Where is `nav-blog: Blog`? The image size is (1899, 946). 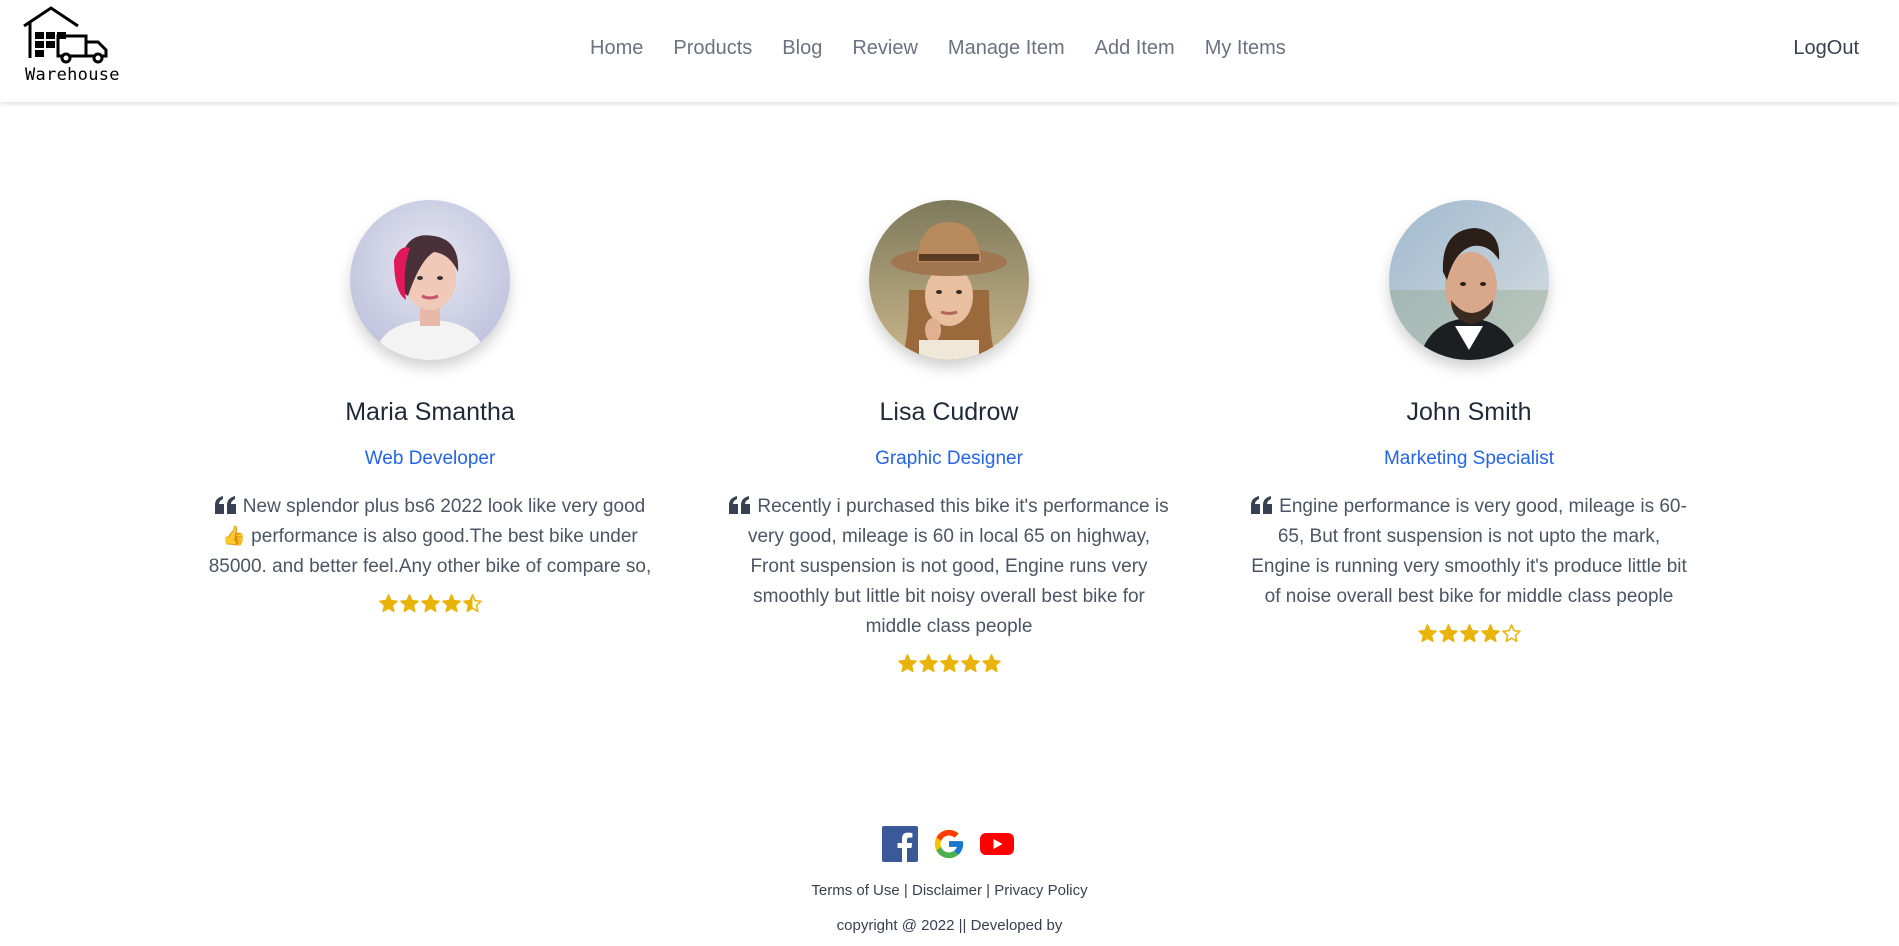 nav-blog: Blog is located at coordinates (802, 48).